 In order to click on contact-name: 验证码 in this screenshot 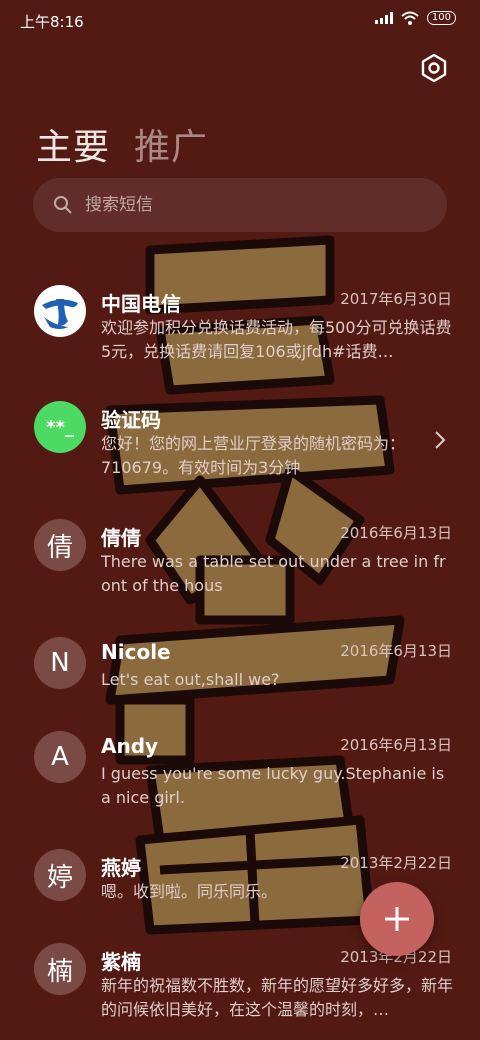, I will do `click(131, 420)`.